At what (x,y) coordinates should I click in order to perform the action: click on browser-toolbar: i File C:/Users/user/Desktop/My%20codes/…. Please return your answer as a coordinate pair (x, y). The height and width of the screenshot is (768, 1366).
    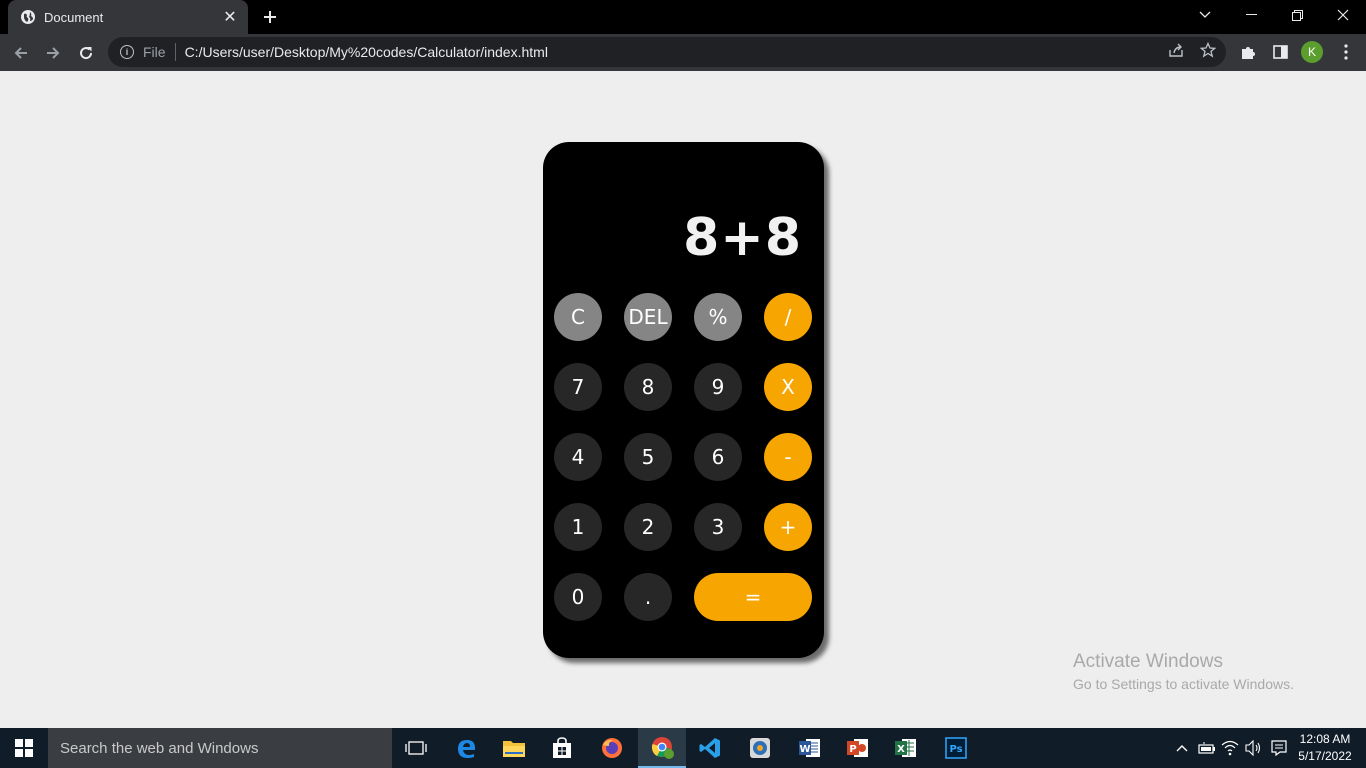
    Looking at the image, I should click on (683, 52).